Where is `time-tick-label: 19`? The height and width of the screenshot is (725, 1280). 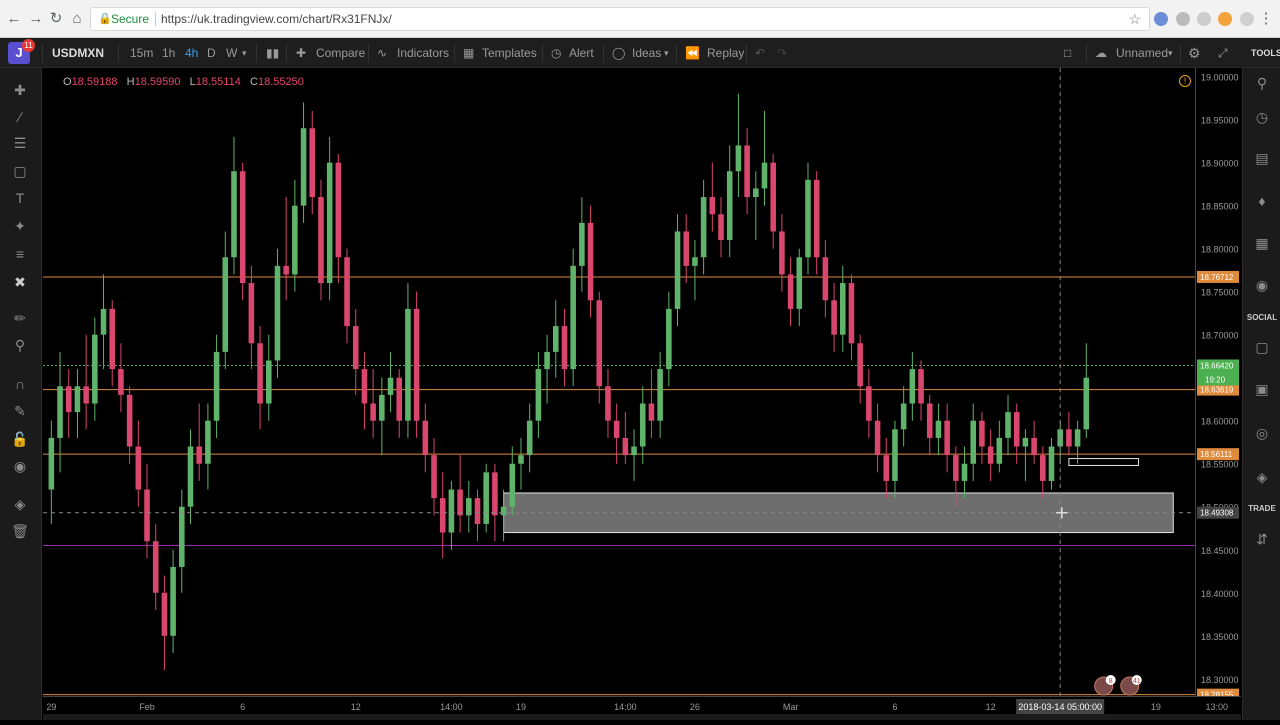 time-tick-label: 19 is located at coordinates (521, 707).